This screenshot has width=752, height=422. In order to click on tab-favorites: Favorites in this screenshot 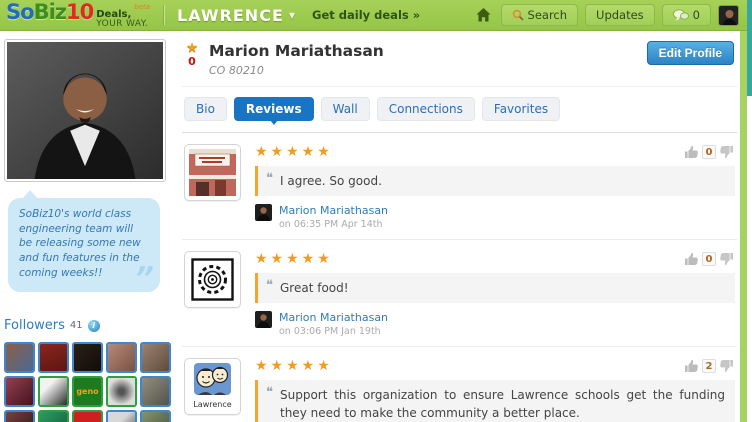, I will do `click(521, 109)`.